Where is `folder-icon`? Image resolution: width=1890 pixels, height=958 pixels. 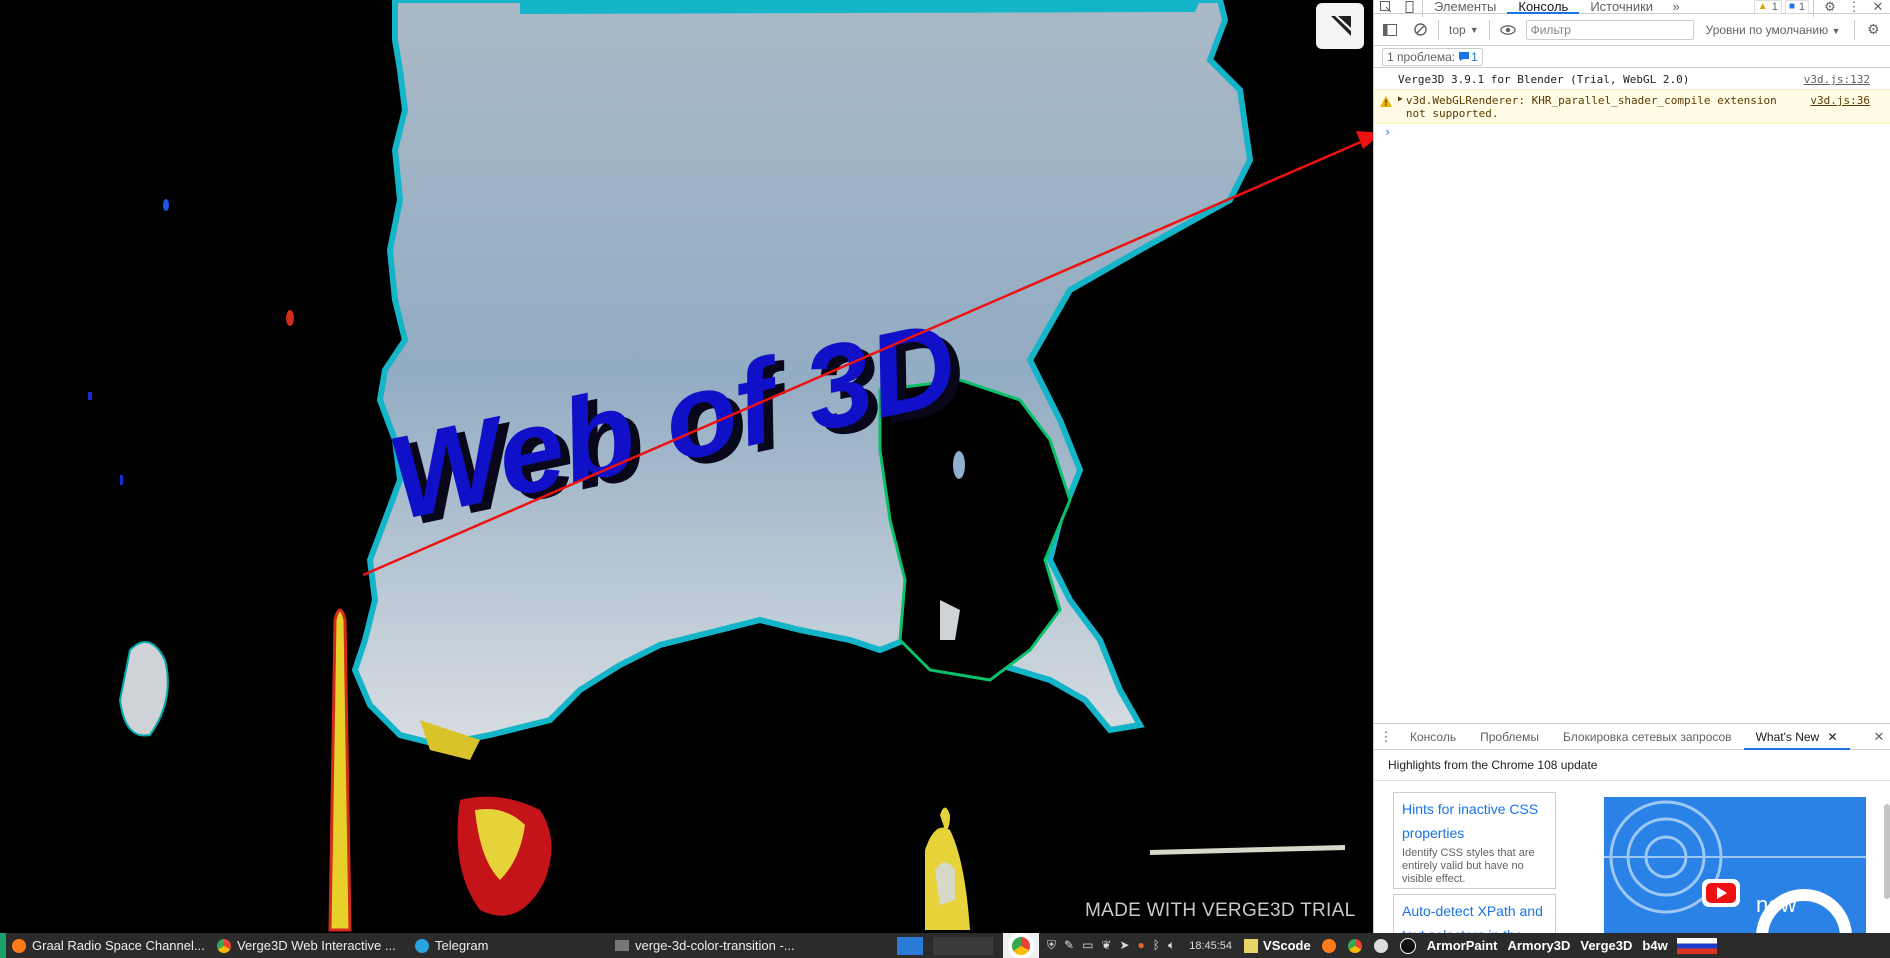 folder-icon is located at coordinates (622, 945).